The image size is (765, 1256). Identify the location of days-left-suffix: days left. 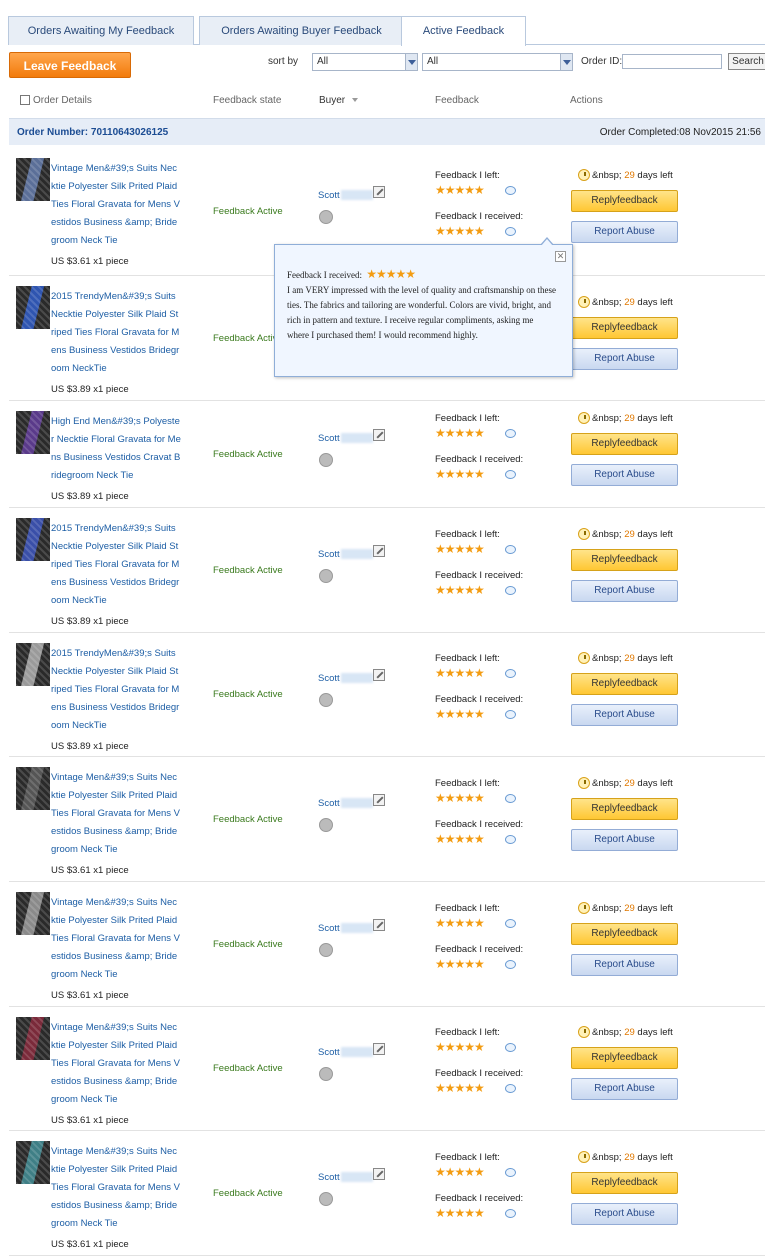
(653, 658).